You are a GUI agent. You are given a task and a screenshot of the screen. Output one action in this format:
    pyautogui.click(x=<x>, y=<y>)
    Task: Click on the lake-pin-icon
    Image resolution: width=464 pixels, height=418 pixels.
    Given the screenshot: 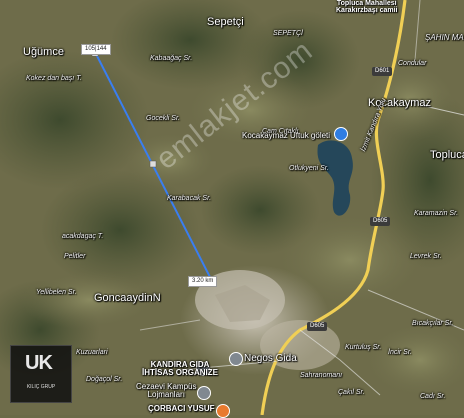 What is the action you would take?
    pyautogui.click(x=341, y=134)
    